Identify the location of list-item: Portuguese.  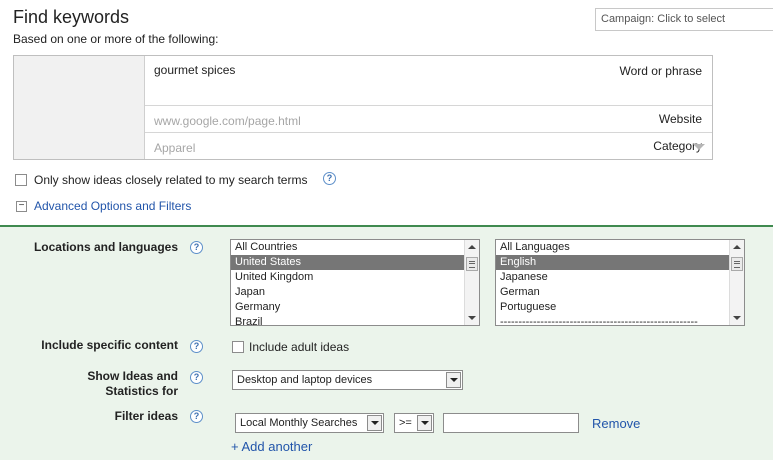
(620, 307).